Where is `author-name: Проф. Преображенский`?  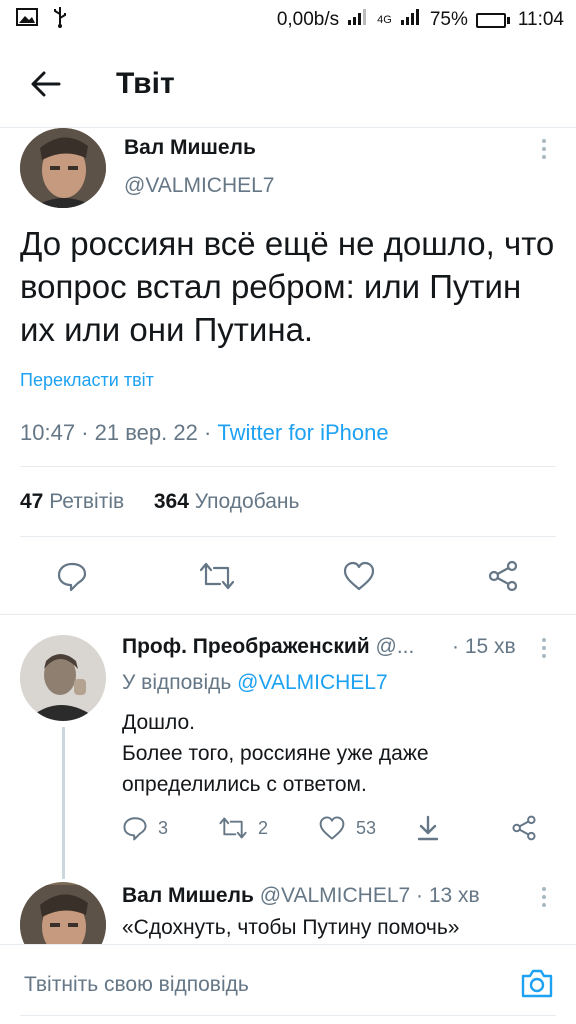
author-name: Проф. Преображенский is located at coordinates (246, 646).